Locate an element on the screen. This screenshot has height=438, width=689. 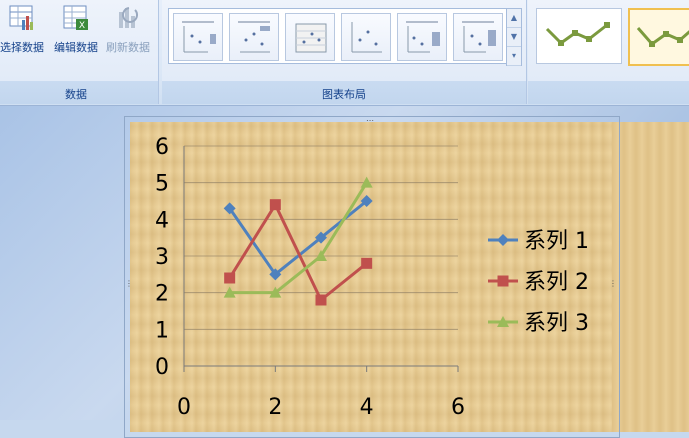
series-1-line is located at coordinates (298, 237).